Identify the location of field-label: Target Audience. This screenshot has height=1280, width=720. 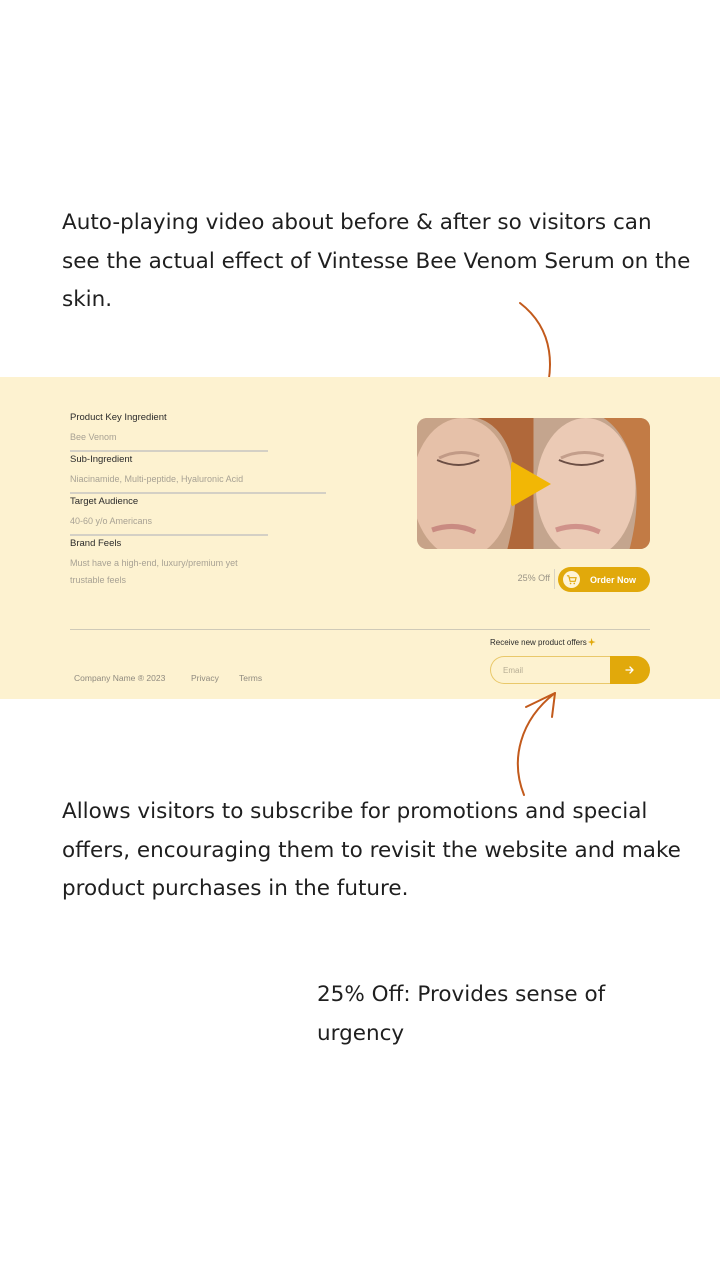
(104, 501).